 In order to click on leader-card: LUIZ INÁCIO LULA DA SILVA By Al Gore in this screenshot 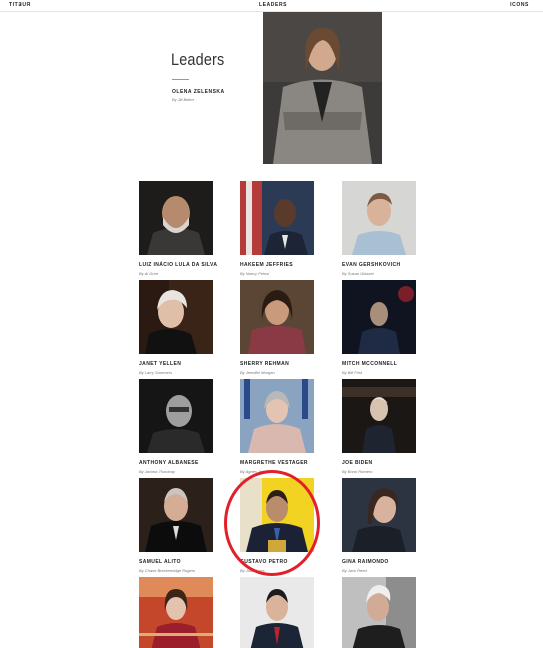, I will do `click(178, 228)`.